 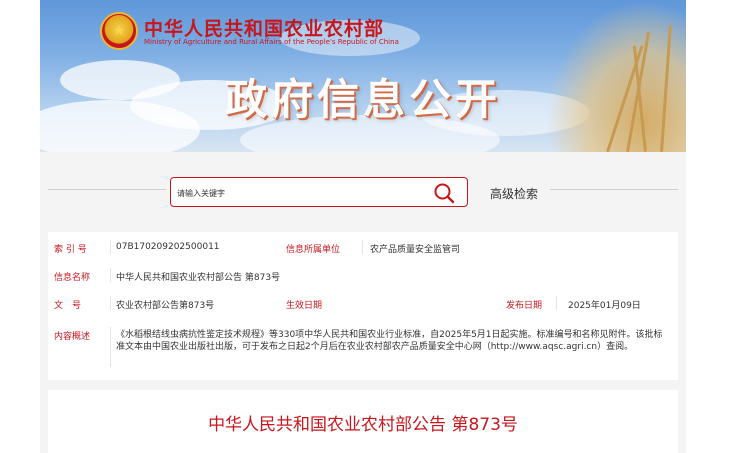 I want to click on name-label: 信息名称, so click(x=72, y=278).